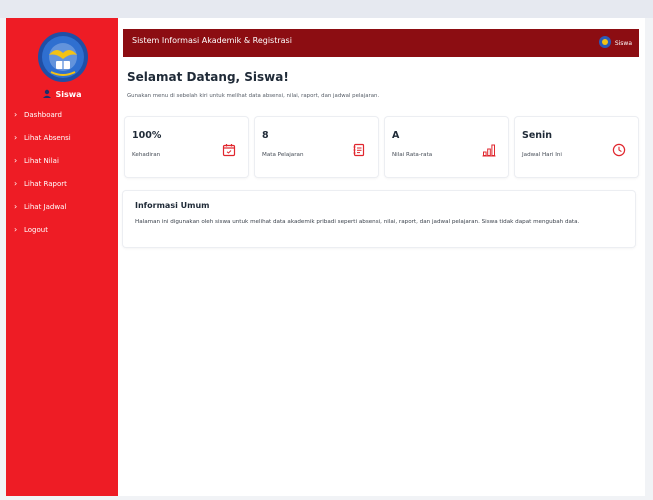  What do you see at coordinates (359, 149) in the screenshot?
I see `book-list-icon` at bounding box center [359, 149].